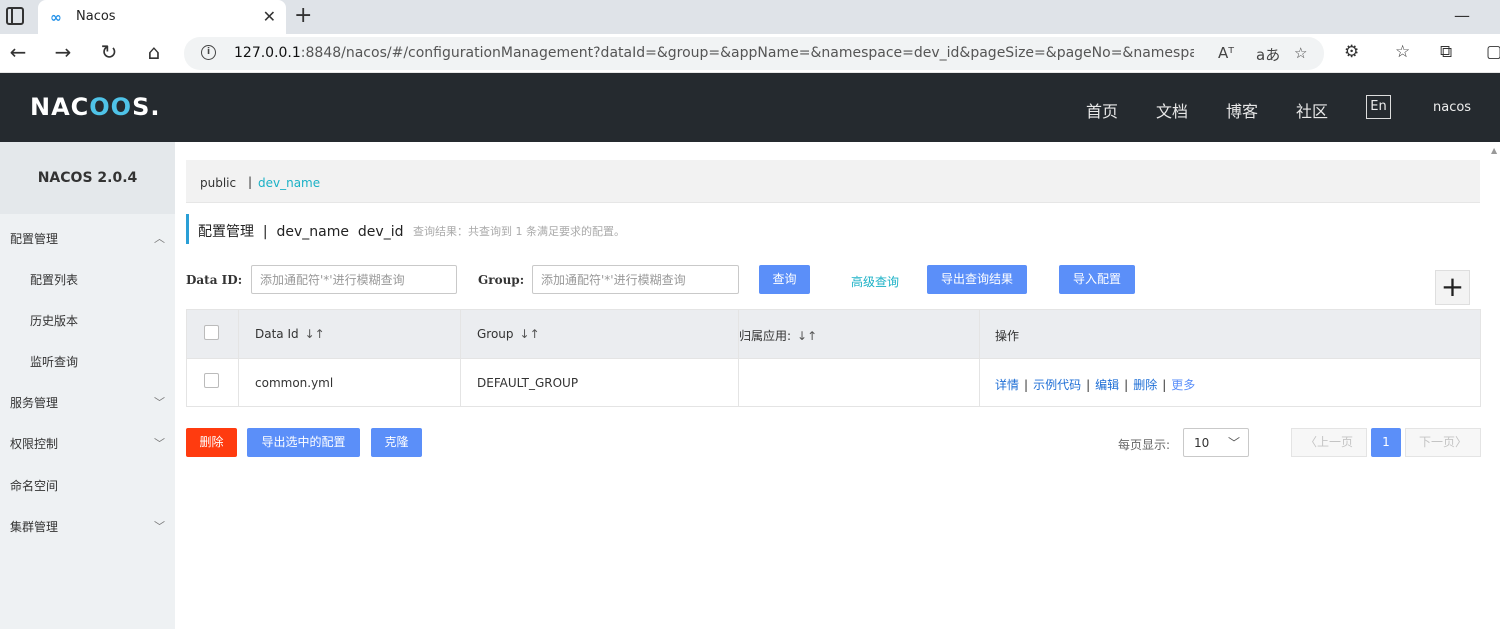 This screenshot has height=629, width=1500. I want to click on read-aloud-icon: Aᵀ, so click(1226, 53).